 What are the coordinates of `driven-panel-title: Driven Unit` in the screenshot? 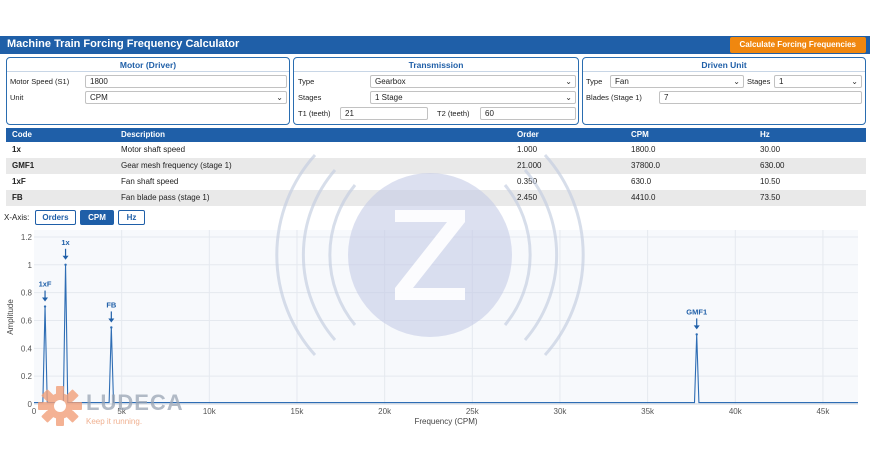 It's located at (724, 65).